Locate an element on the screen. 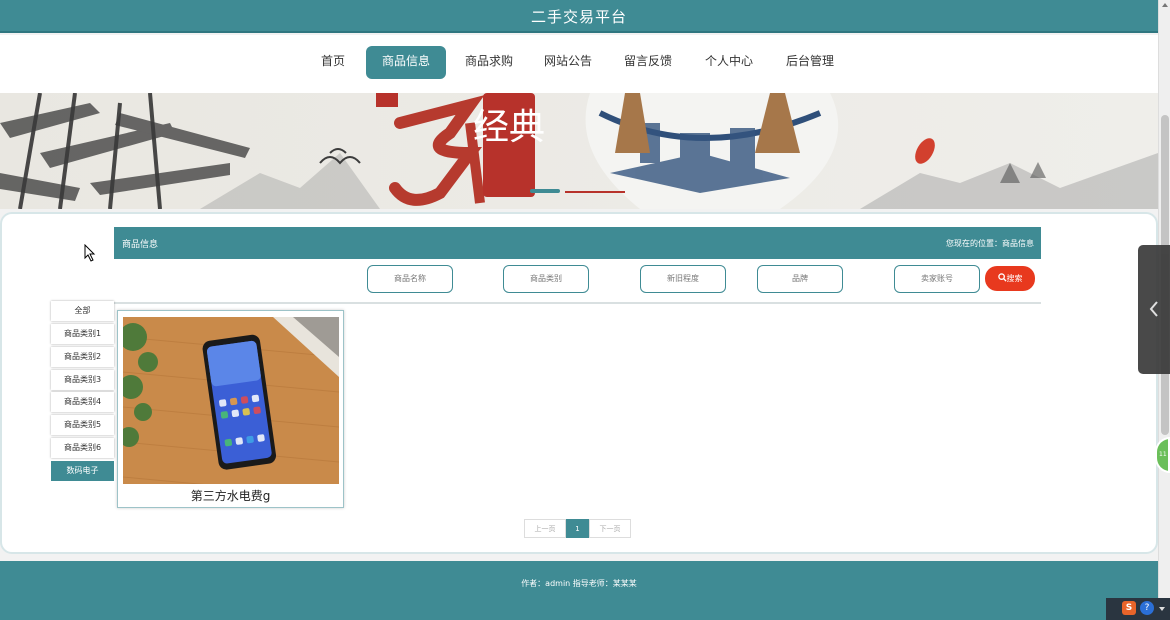 The image size is (1170, 620). product-image is located at coordinates (231, 400).